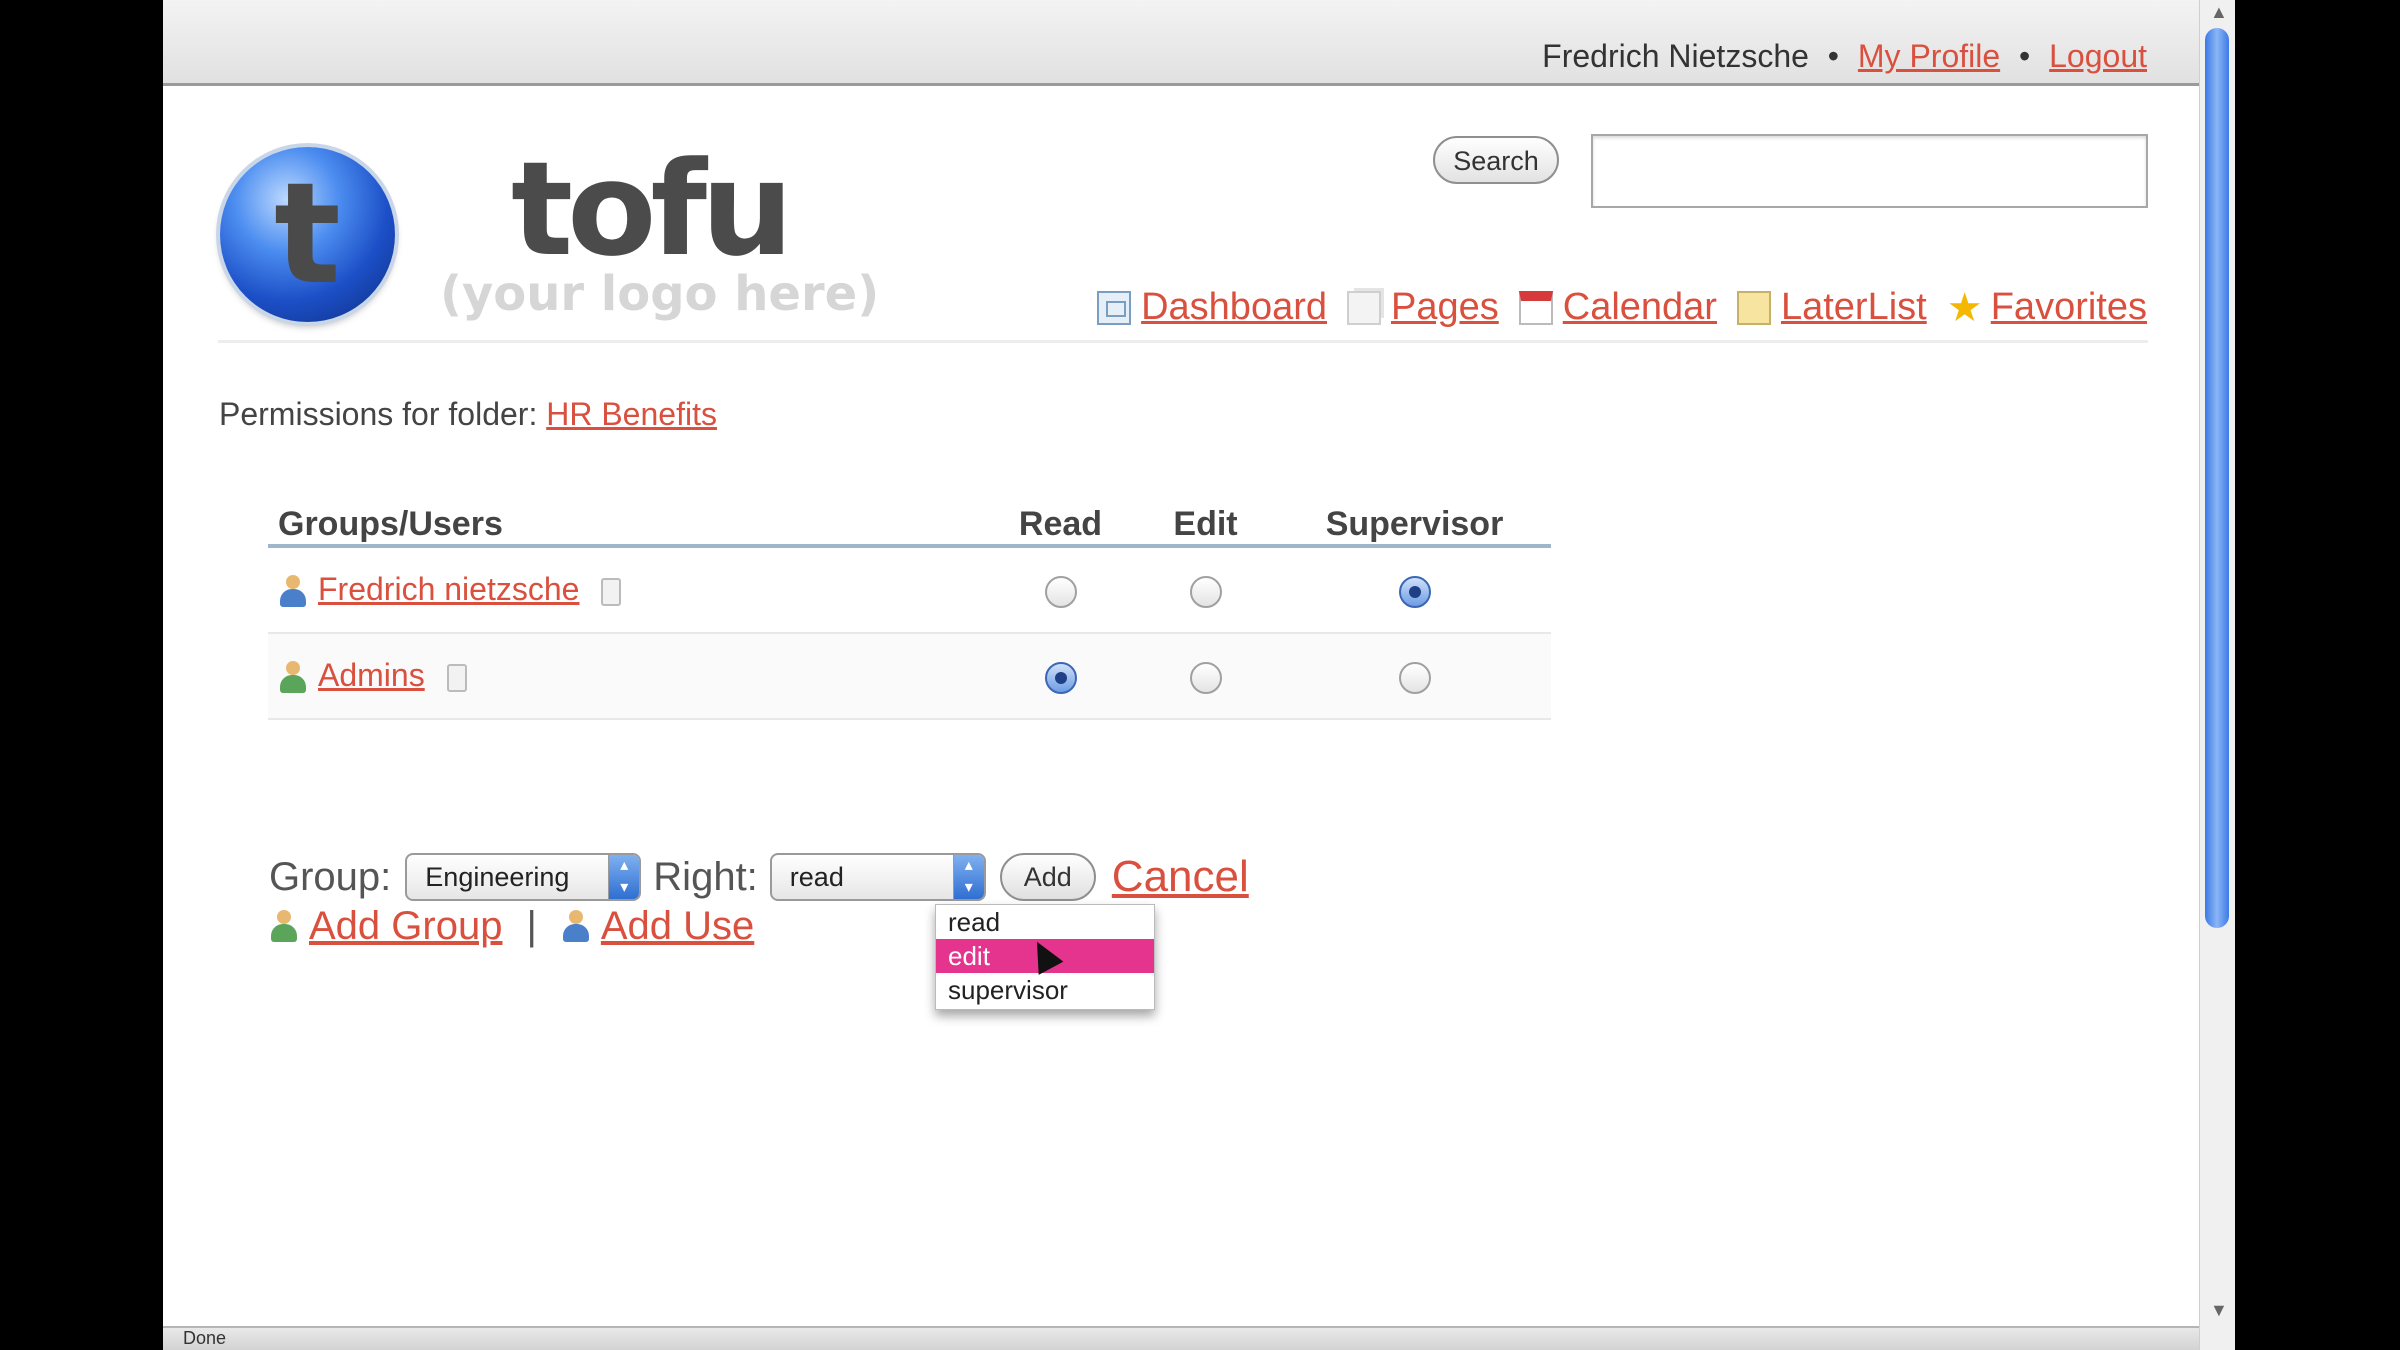 Image resolution: width=2400 pixels, height=1350 pixels. Describe the element at coordinates (628, 590) in the screenshot. I see `row-name-cell: Fredrich nietzsche` at that location.